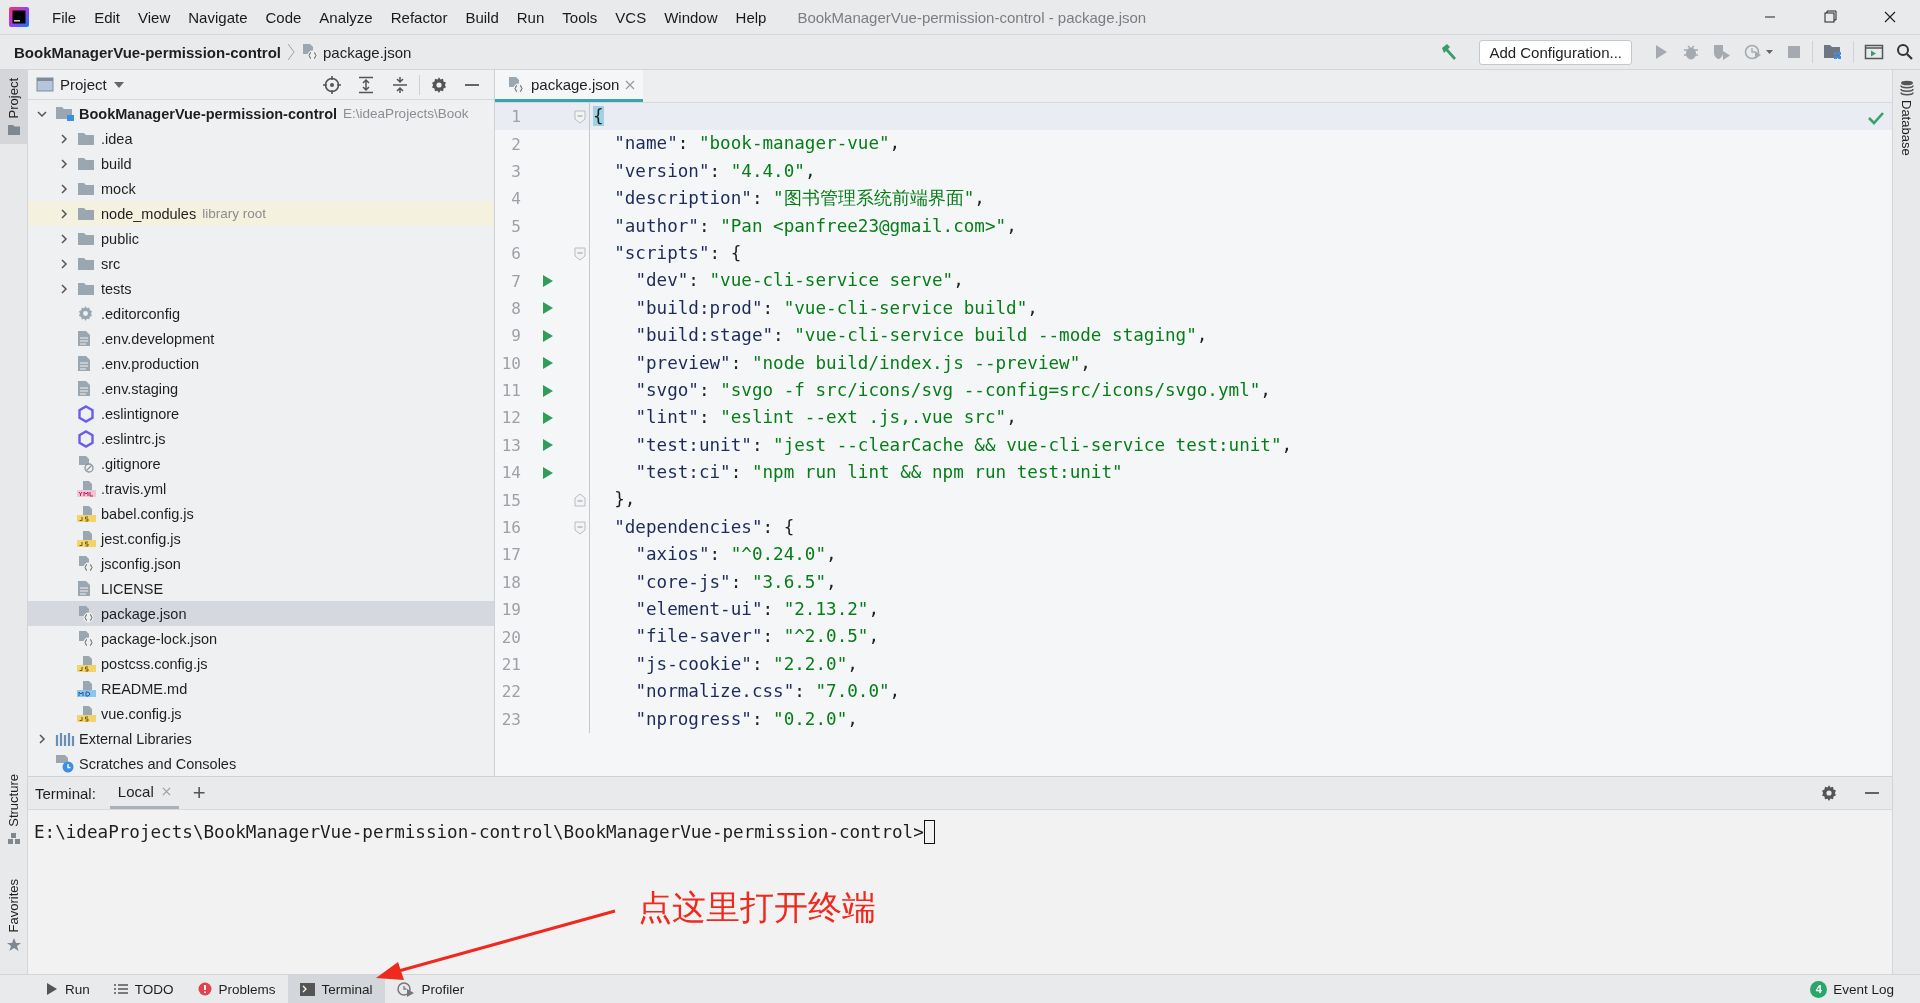 This screenshot has height=1003, width=1920. What do you see at coordinates (1863, 989) in the screenshot?
I see `event-log-button: Event Log` at bounding box center [1863, 989].